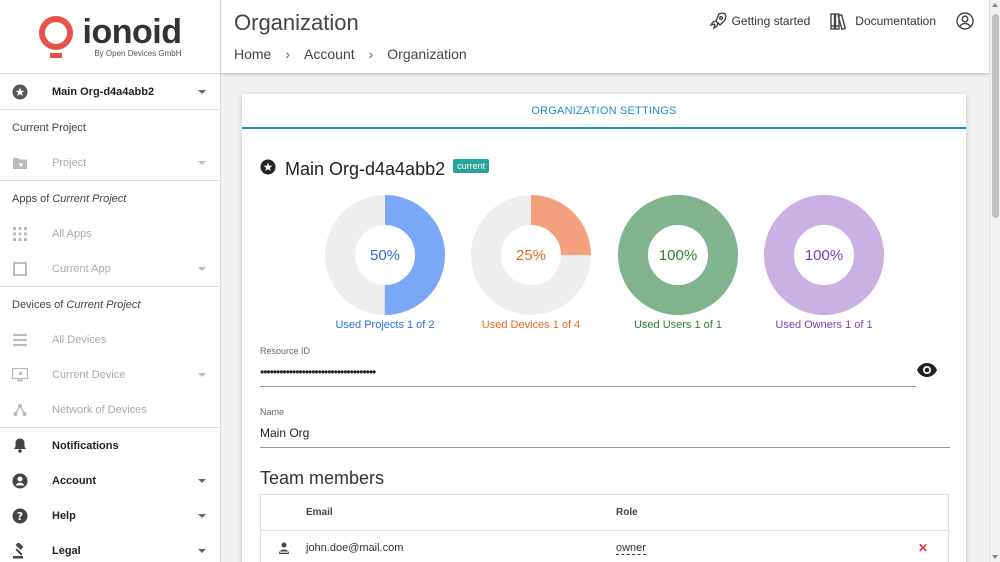 The image size is (1000, 562). I want to click on sidebar-item-help: ? Help, so click(110, 515).